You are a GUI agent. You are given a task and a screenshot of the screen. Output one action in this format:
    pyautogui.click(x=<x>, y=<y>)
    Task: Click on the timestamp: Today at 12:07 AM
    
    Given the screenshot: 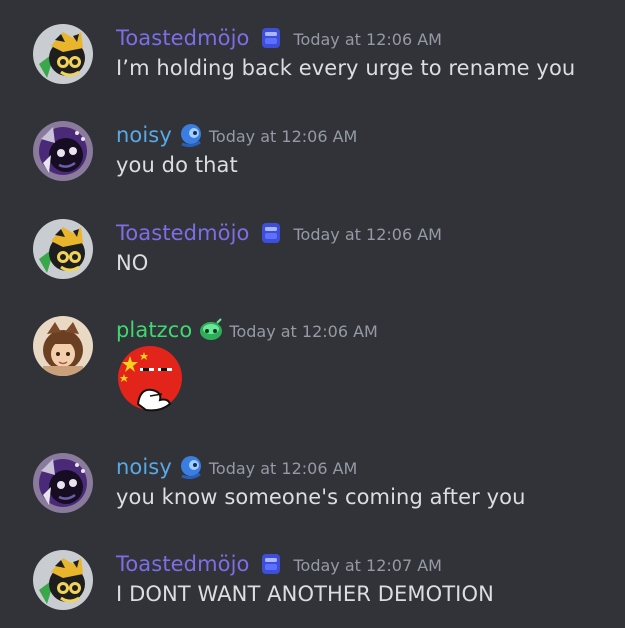 What is the action you would take?
    pyautogui.click(x=367, y=565)
    